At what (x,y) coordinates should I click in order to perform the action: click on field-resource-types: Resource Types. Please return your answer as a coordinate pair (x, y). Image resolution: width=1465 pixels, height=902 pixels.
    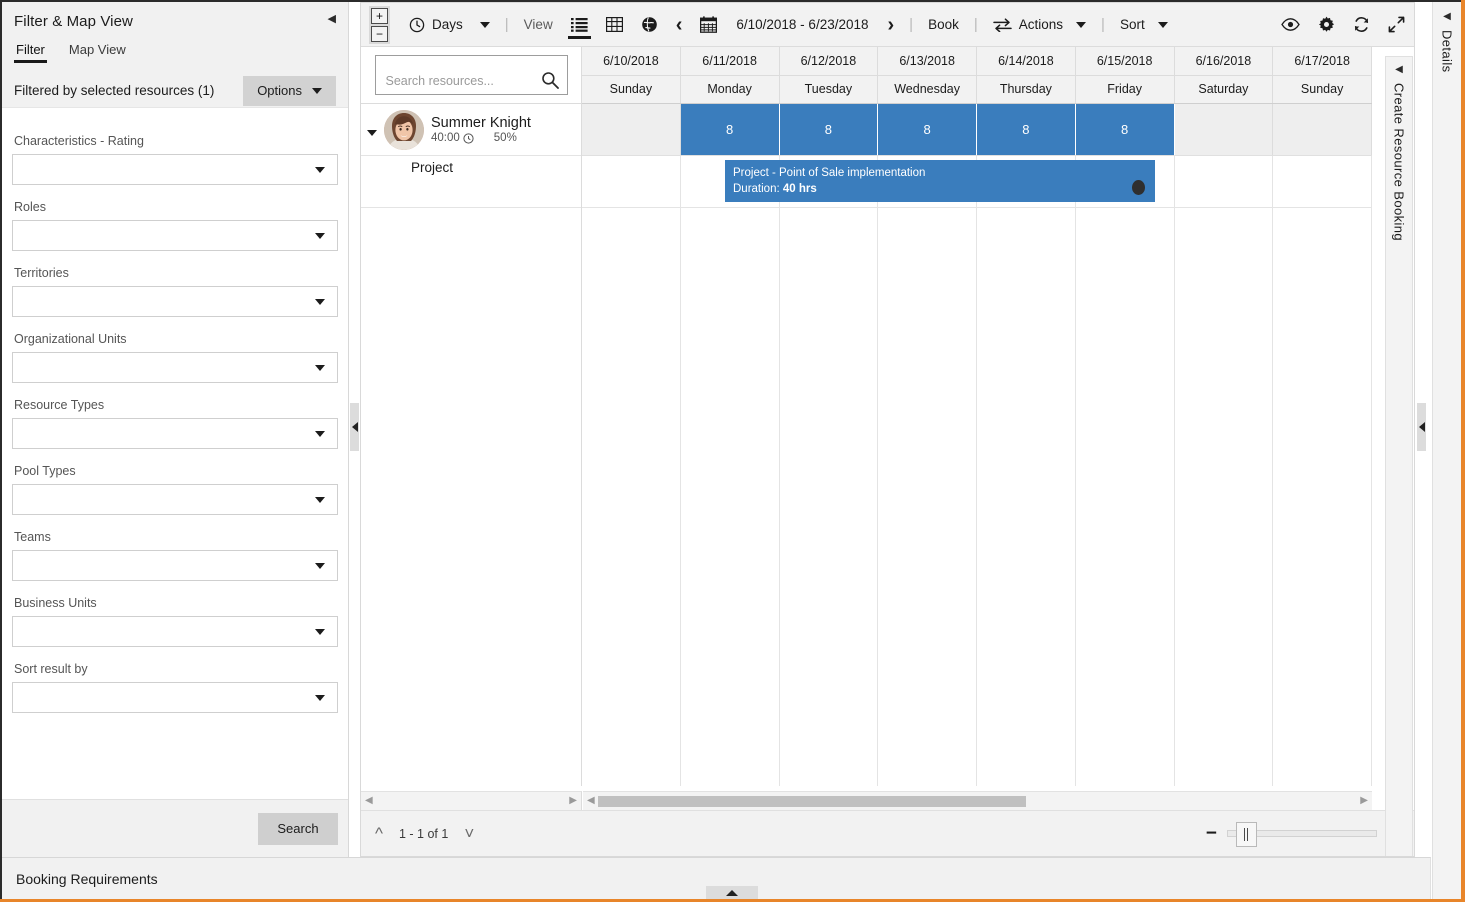
    Looking at the image, I should click on (175, 423).